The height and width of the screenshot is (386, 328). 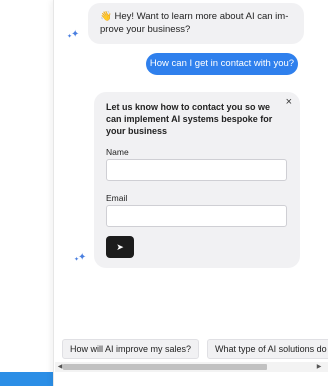 What do you see at coordinates (222, 64) in the screenshot?
I see `user-message-bubble: How can I get in contact with you?` at bounding box center [222, 64].